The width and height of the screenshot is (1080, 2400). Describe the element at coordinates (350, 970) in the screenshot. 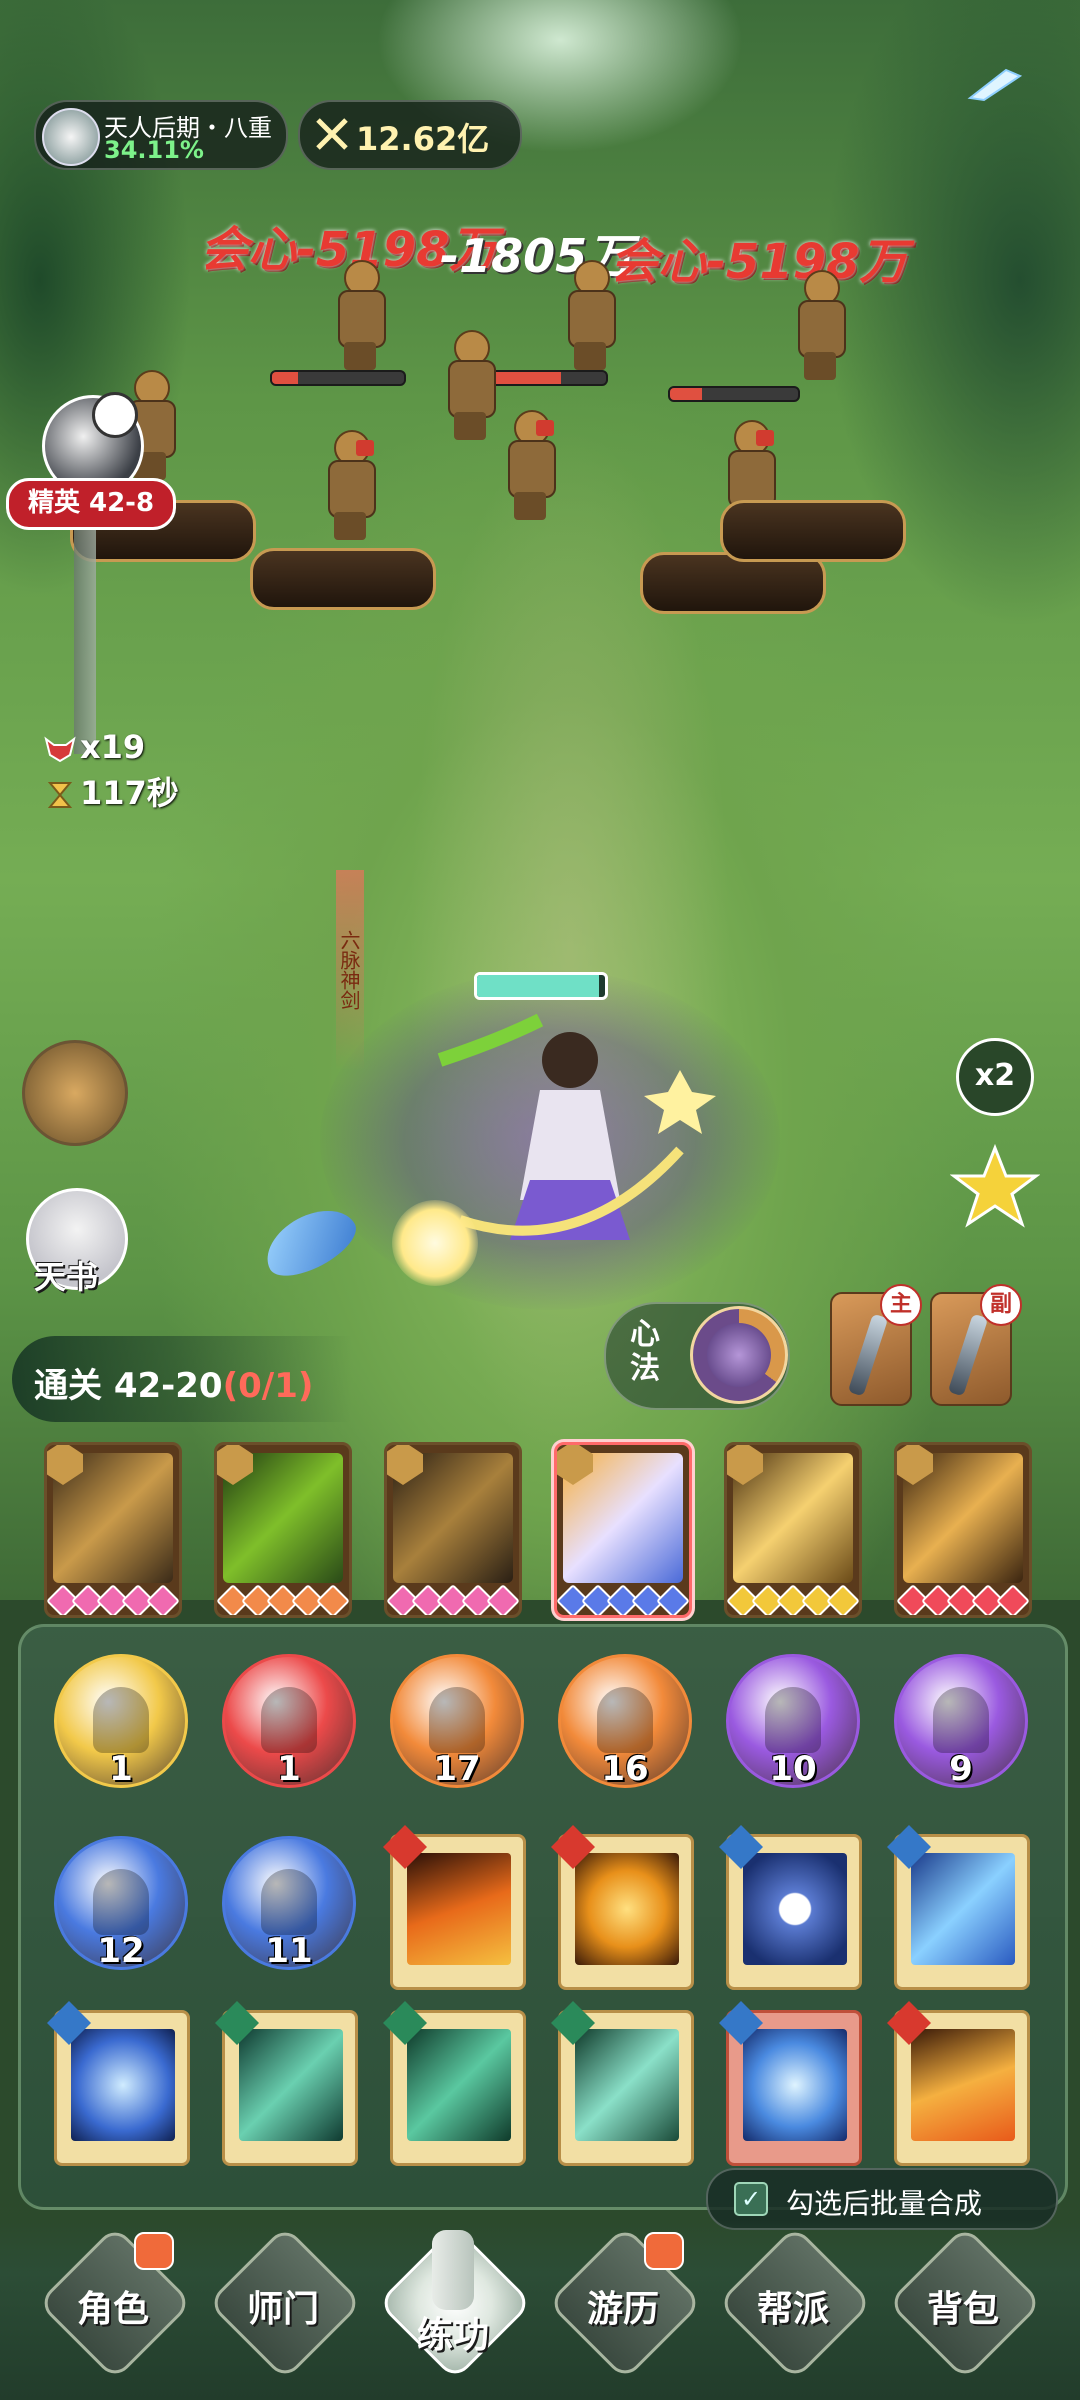

I see `skill-name-banner: 六脉神剑` at that location.